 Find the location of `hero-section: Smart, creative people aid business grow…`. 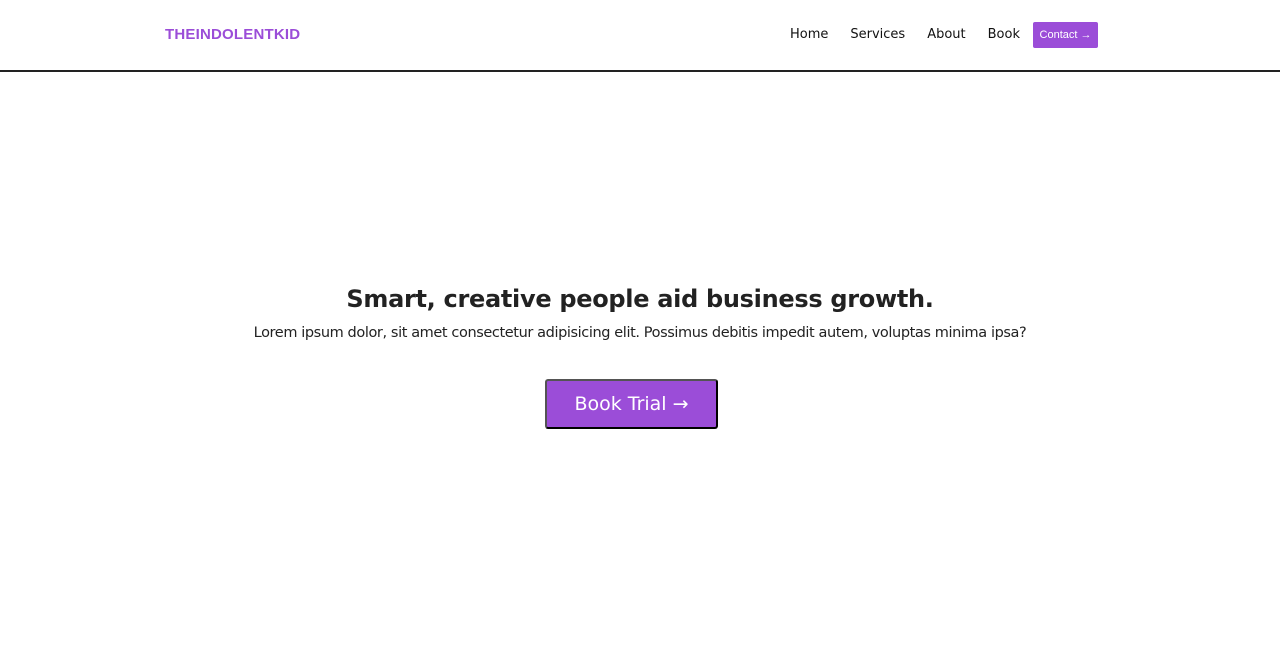

hero-section: Smart, creative people aid business grow… is located at coordinates (640, 313).